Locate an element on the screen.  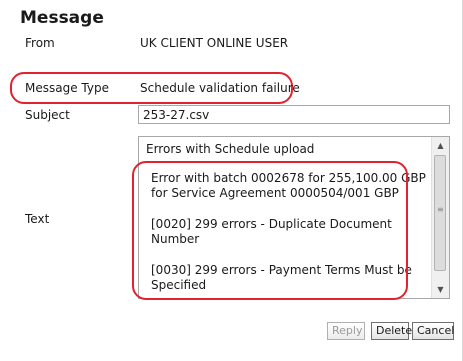
scroll-down-arrow-icon: ▼ is located at coordinates (440, 289).